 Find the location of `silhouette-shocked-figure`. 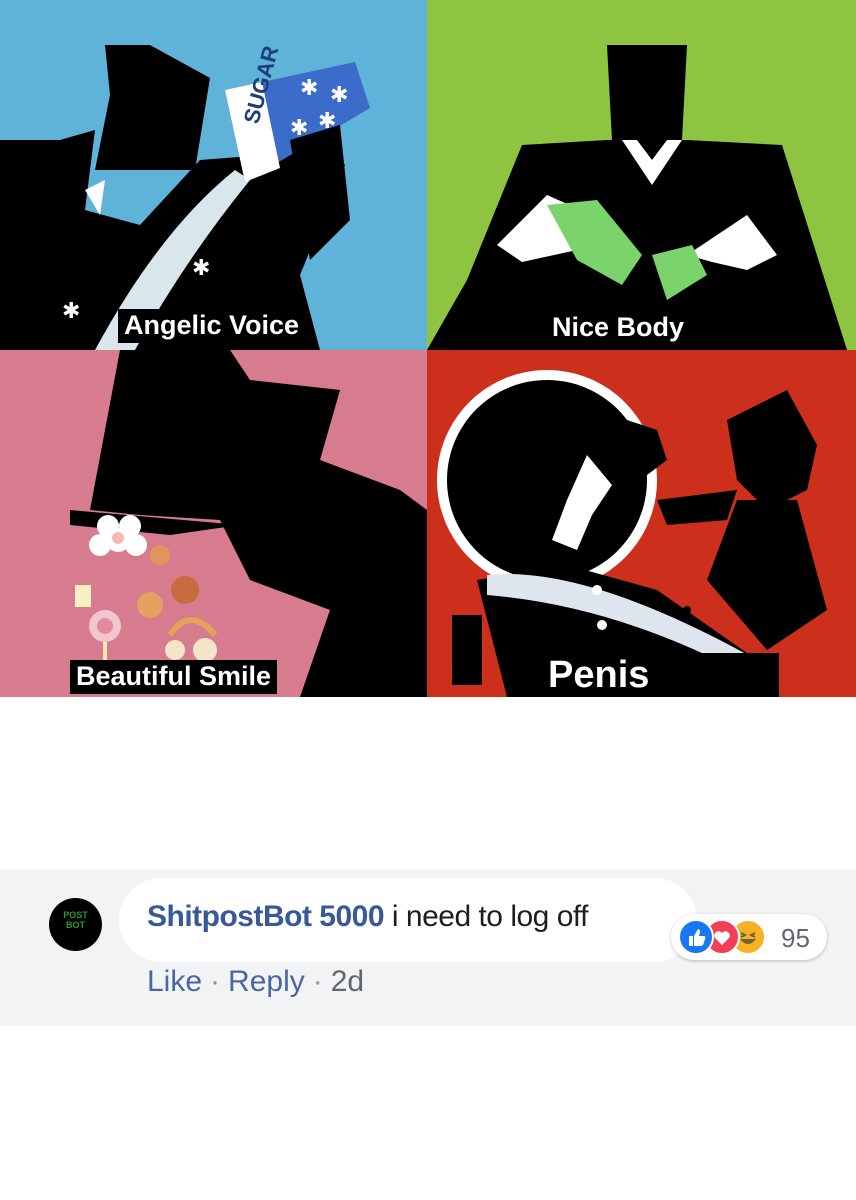

silhouette-shocked-figure is located at coordinates (632, 533).